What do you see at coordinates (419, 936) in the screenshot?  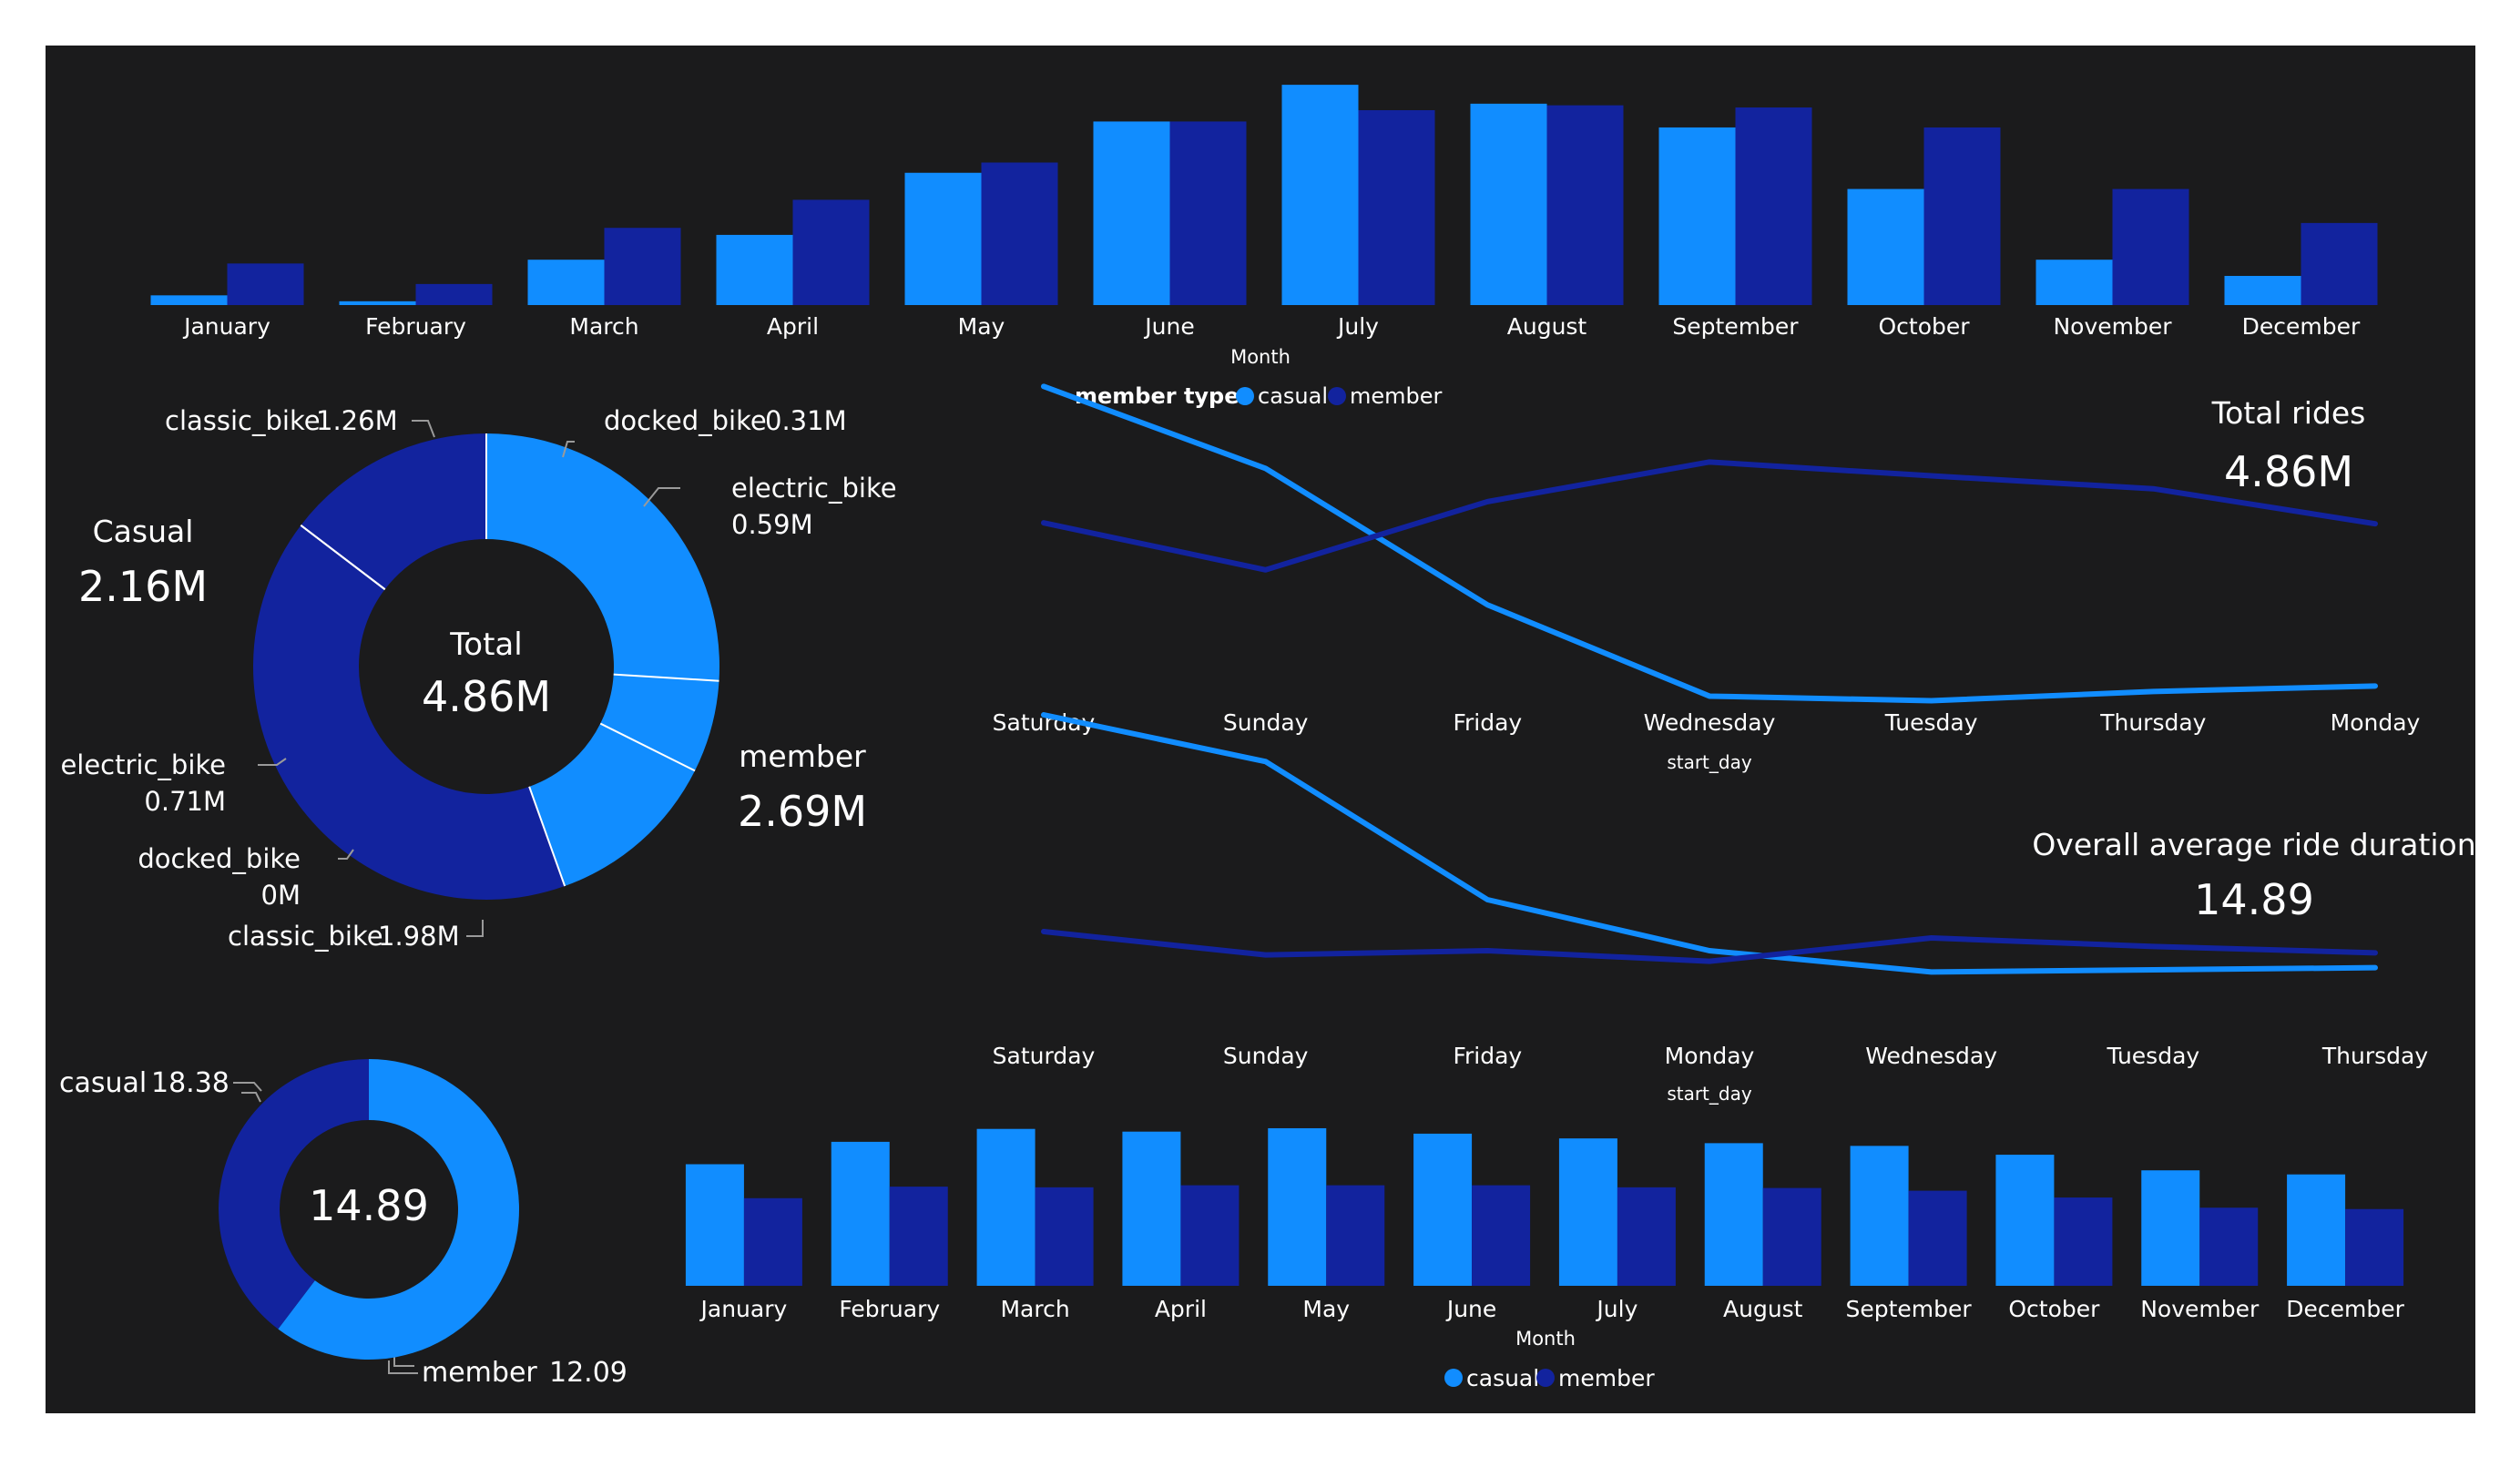 I see `slice-value-member-classic: 1.98M` at bounding box center [419, 936].